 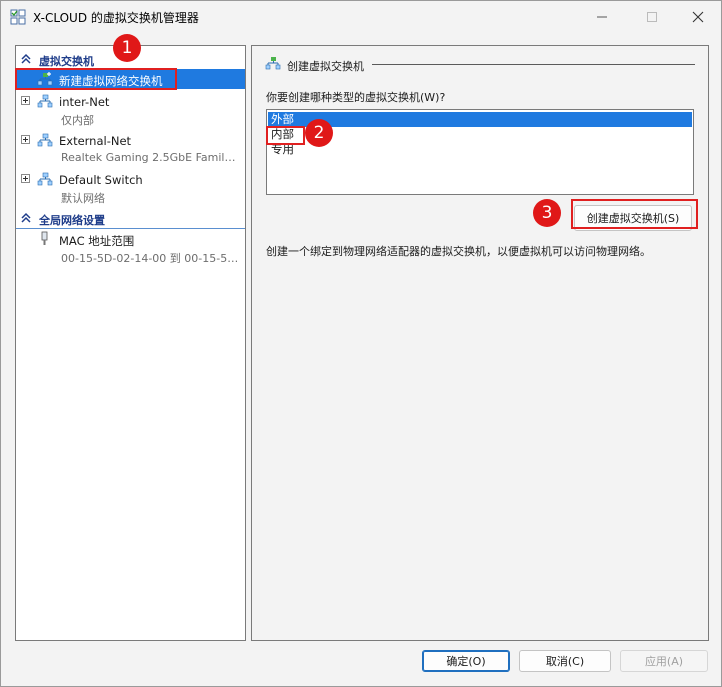 I want to click on switch-type-option-external: 外部, so click(x=480, y=119).